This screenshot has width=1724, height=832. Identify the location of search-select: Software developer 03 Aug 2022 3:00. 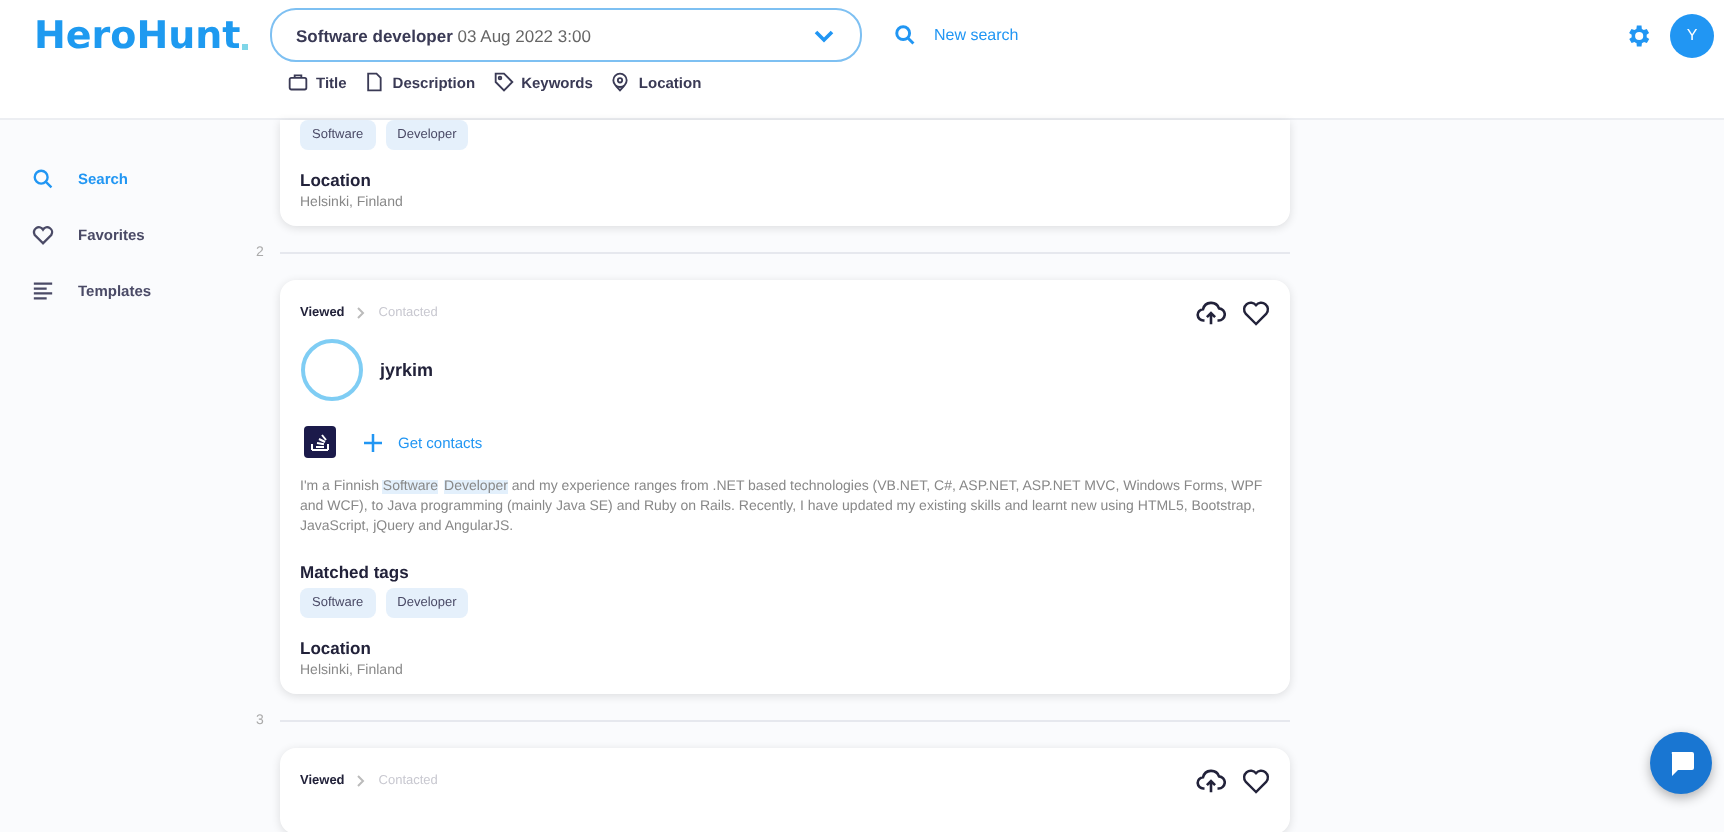
(566, 35).